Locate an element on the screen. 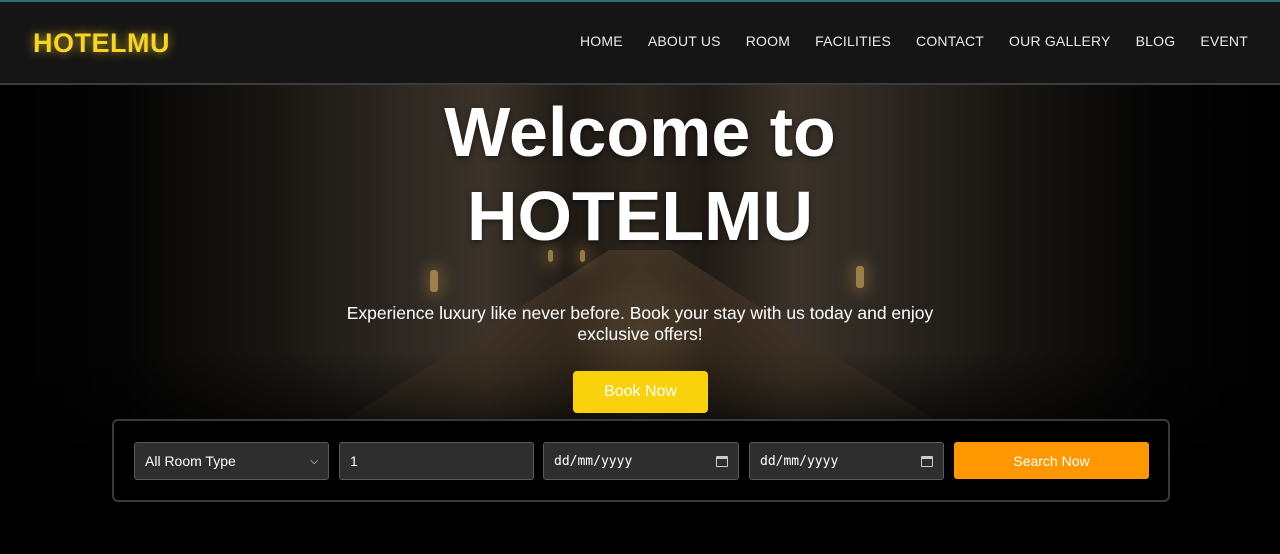 Image resolution: width=1280 pixels, height=554 pixels. nav-event: EVENT is located at coordinates (1224, 41).